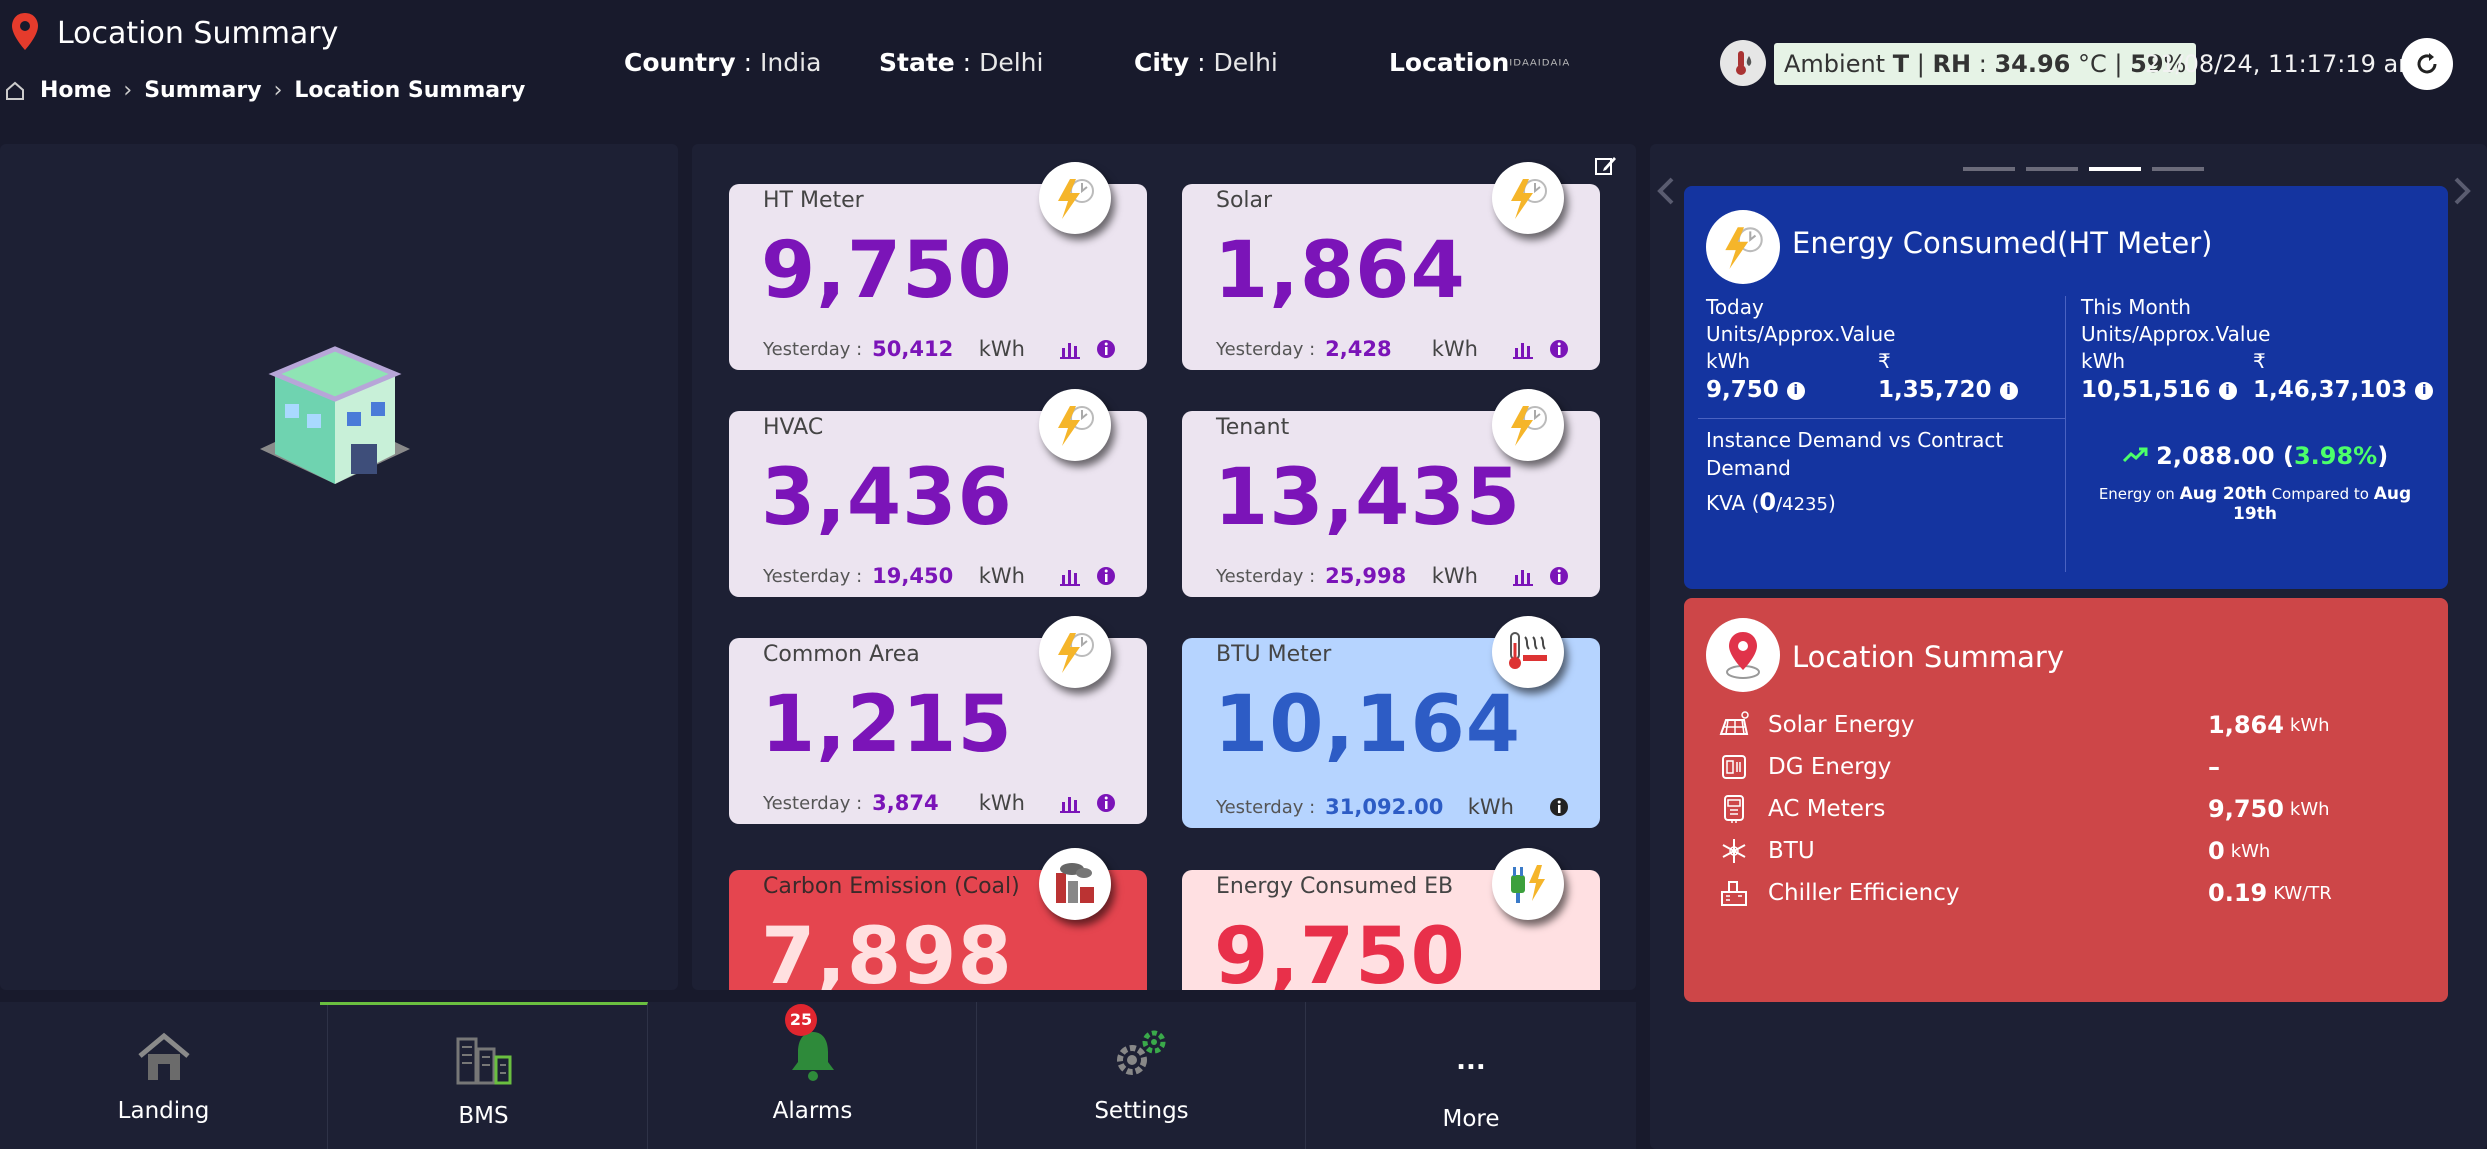 The image size is (2487, 1149). Describe the element at coordinates (198, 33) in the screenshot. I see `page-title: Location Summary` at that location.